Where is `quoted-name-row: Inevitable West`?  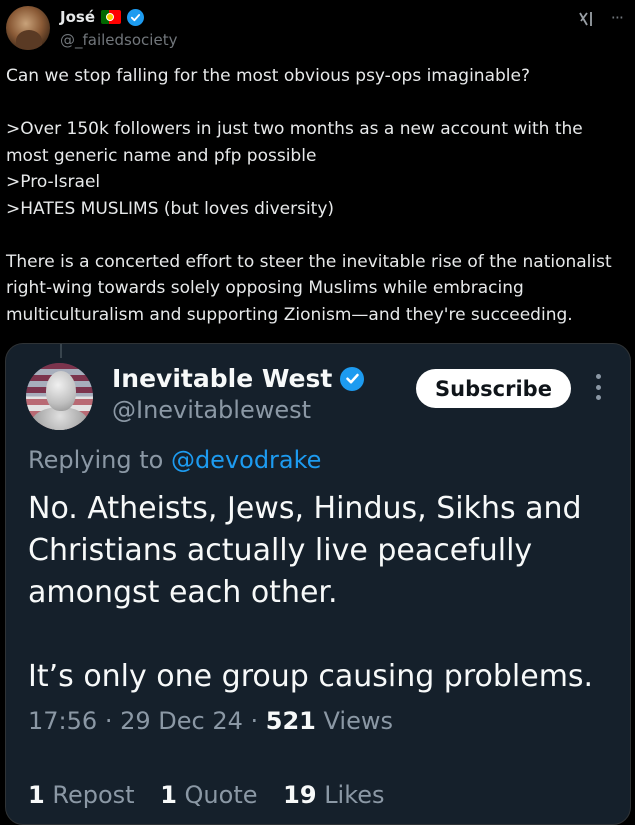 quoted-name-row: Inevitable West is located at coordinates (238, 378).